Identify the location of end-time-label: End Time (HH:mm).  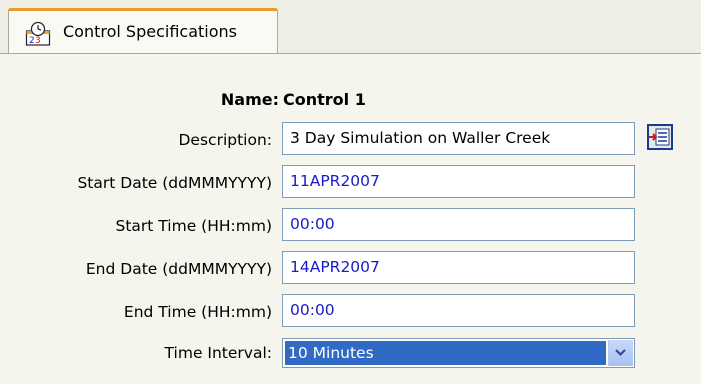
(197, 312).